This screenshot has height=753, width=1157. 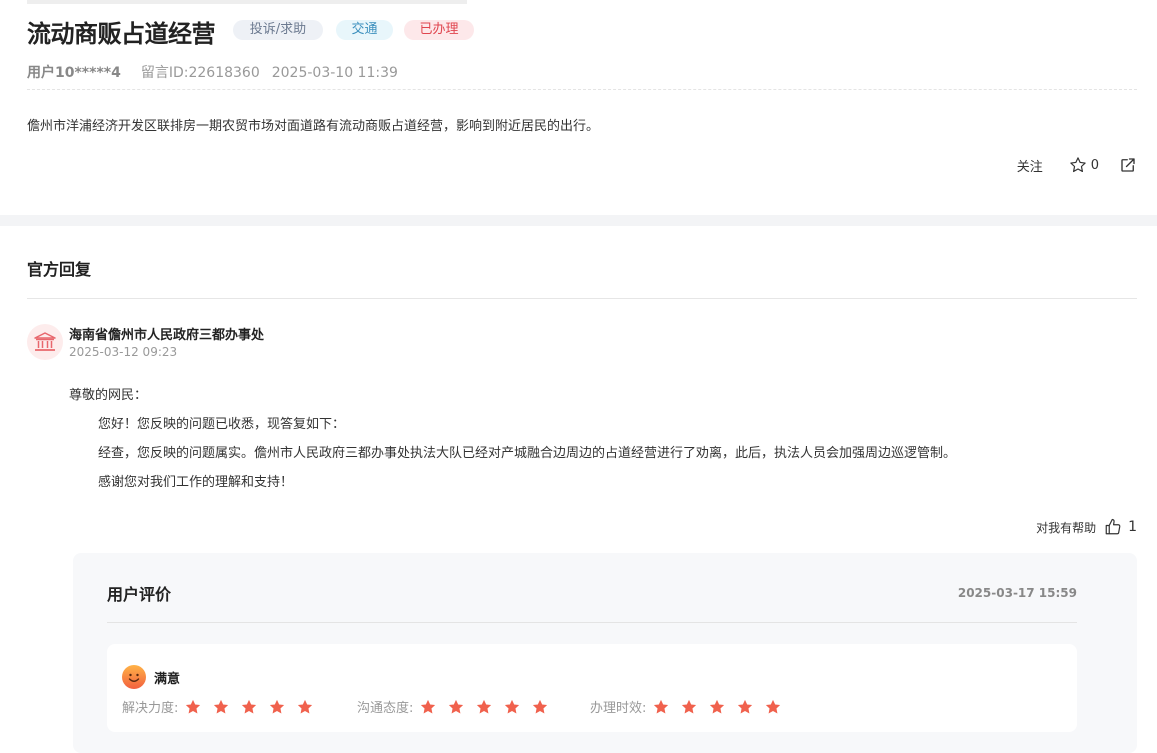 What do you see at coordinates (123, 352) in the screenshot?
I see `reply-time: 2025-03-12 09:23` at bounding box center [123, 352].